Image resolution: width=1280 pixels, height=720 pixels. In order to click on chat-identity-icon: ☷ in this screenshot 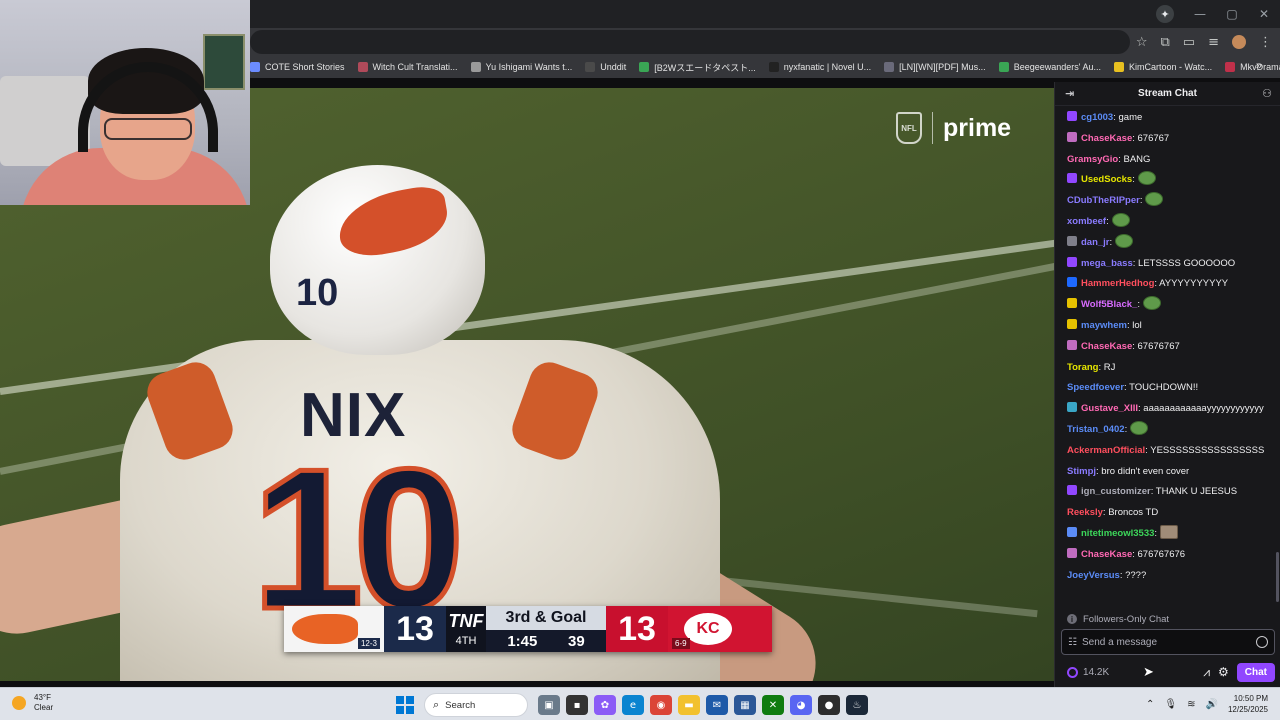, I will do `click(1072, 642)`.